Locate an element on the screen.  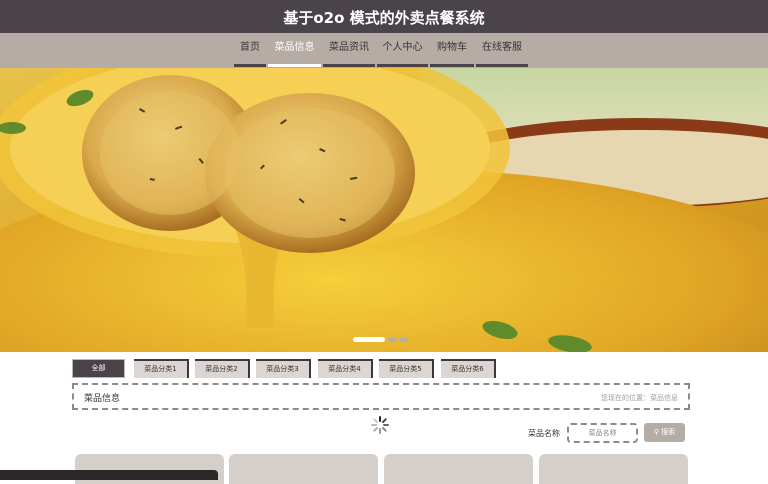
nav-item-home: 首页 is located at coordinates (250, 50).